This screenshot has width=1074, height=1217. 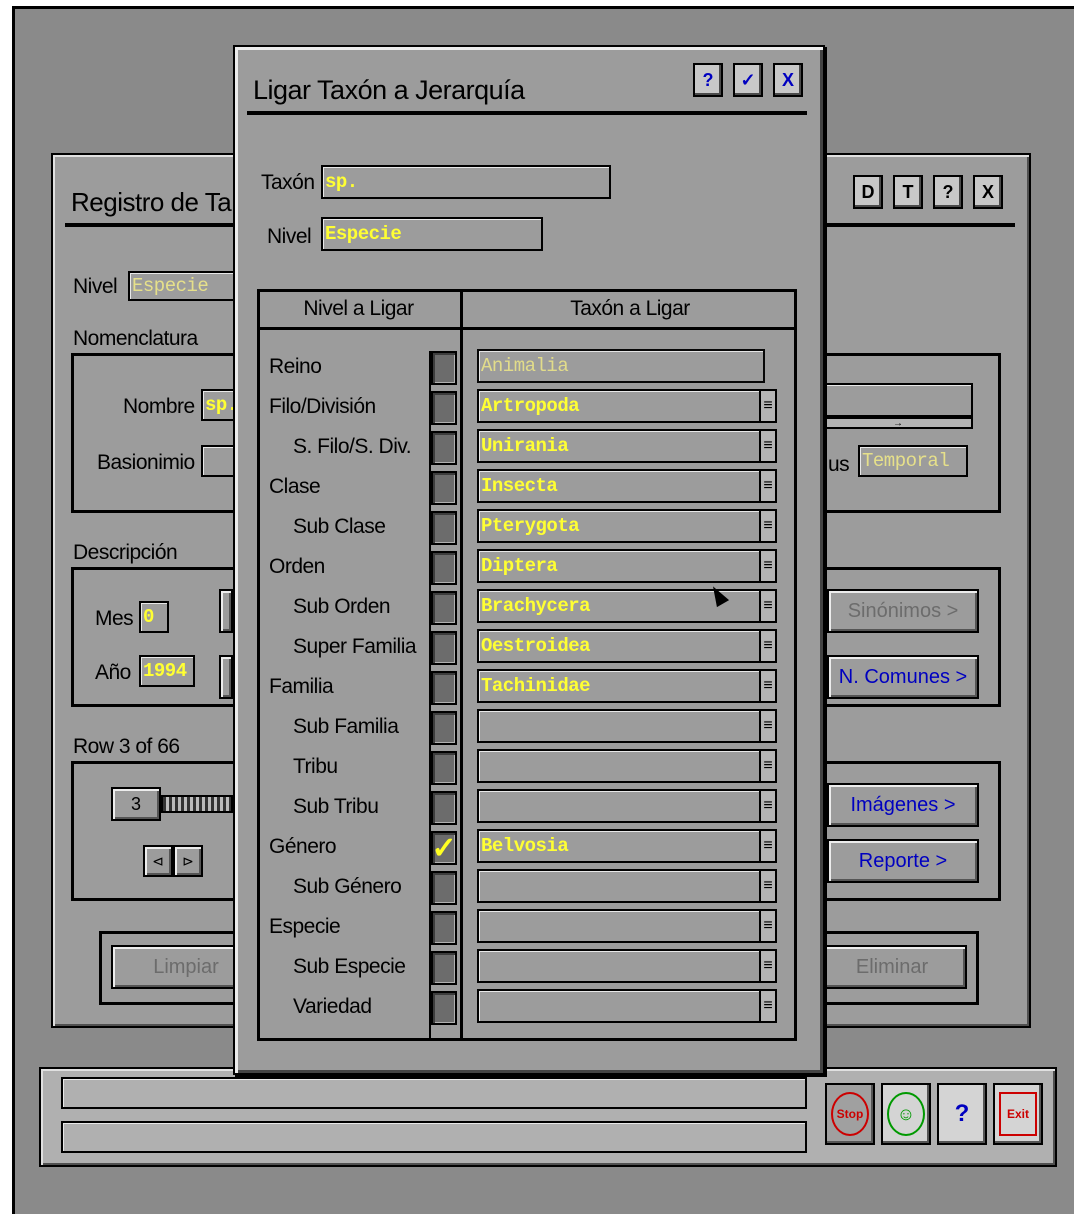 I want to click on taxon-field: Unirania ≡, so click(x=627, y=446).